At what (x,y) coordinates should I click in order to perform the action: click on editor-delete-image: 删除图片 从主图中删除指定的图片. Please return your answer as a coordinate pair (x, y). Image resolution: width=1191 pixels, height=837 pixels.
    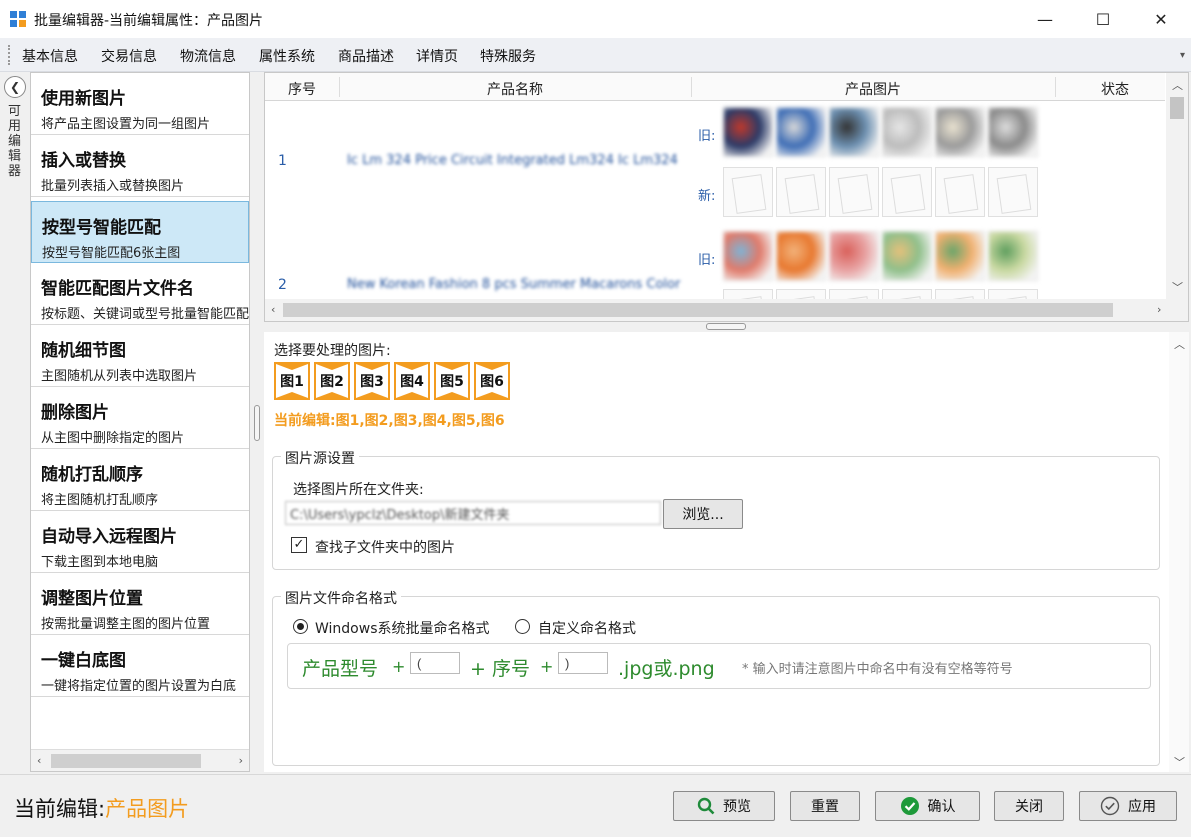
    Looking at the image, I should click on (140, 418).